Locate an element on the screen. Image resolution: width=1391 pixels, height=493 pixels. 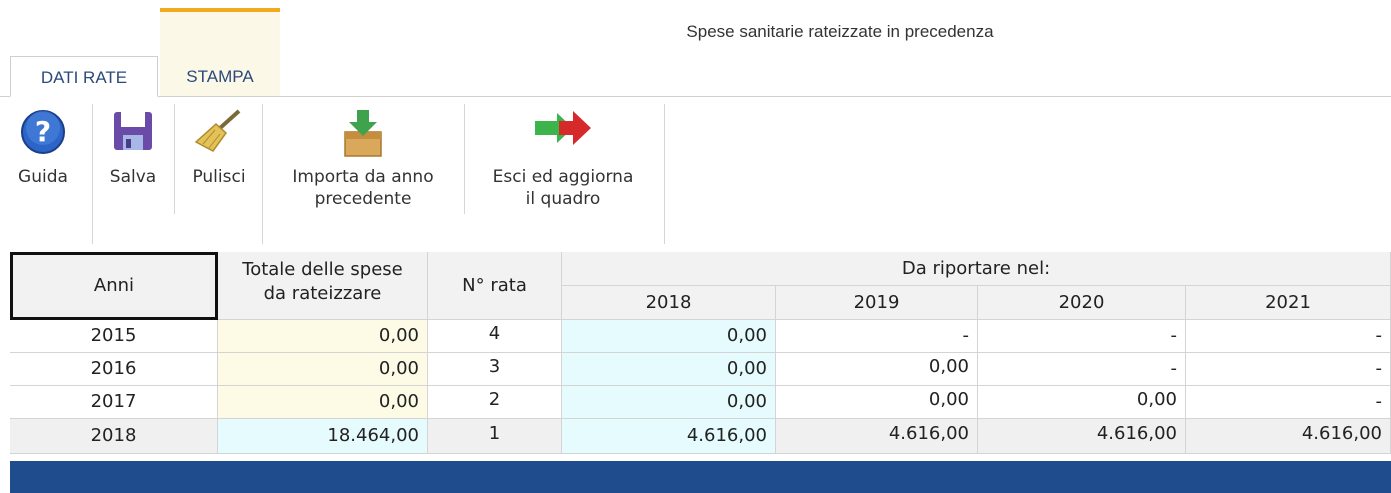
cell-2019: - is located at coordinates (877, 336).